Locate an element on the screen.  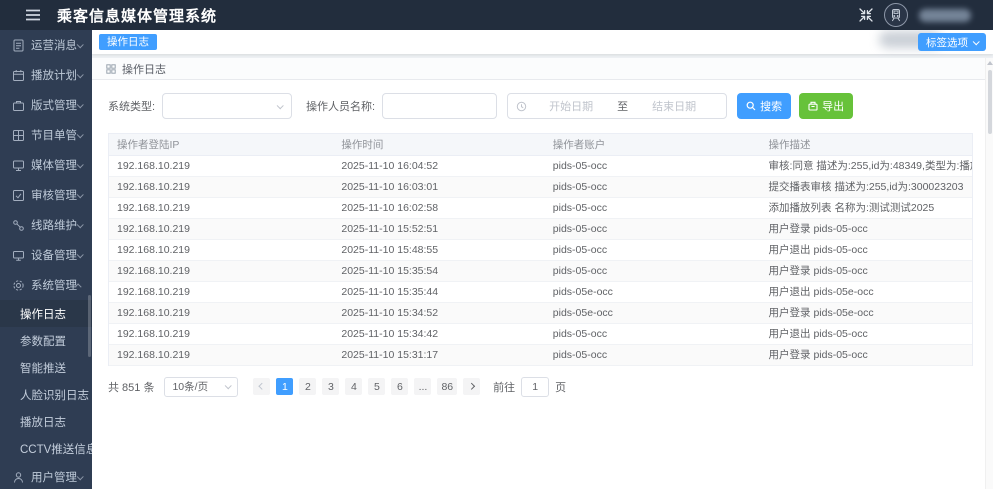
chevron-up-icon is located at coordinates (78, 286).